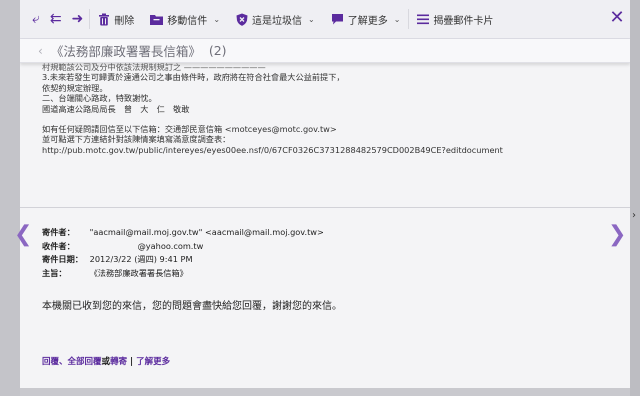 The image size is (640, 396). Describe the element at coordinates (58, 245) in the screenshot. I see `to-label: 收件者：` at that location.